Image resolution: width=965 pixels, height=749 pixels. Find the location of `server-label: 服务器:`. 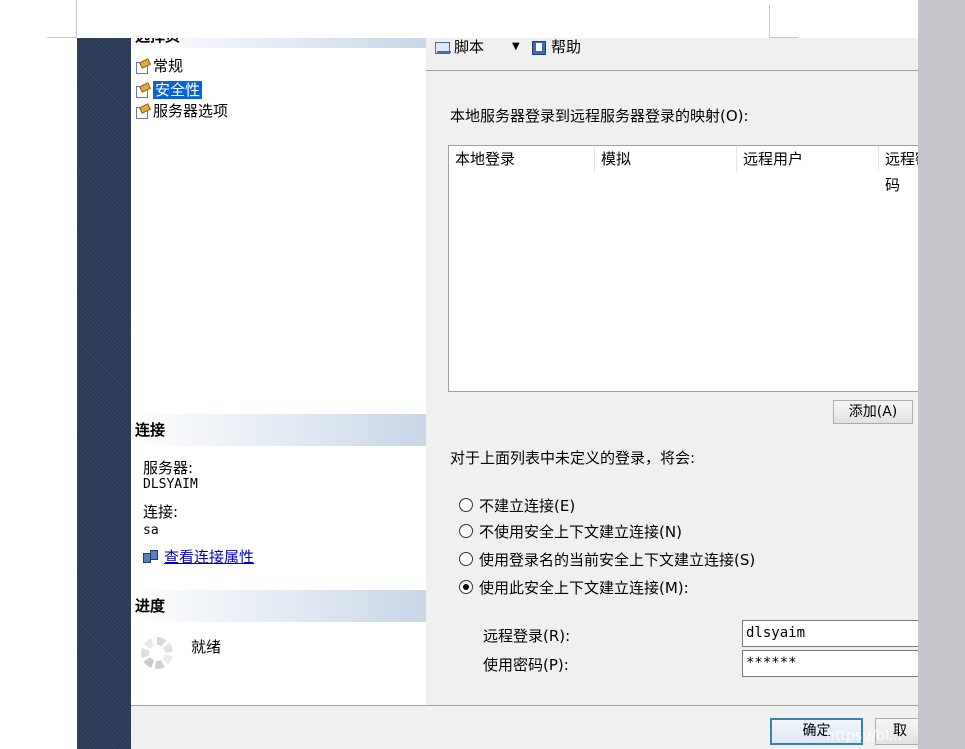

server-label: 服务器: is located at coordinates (168, 468).